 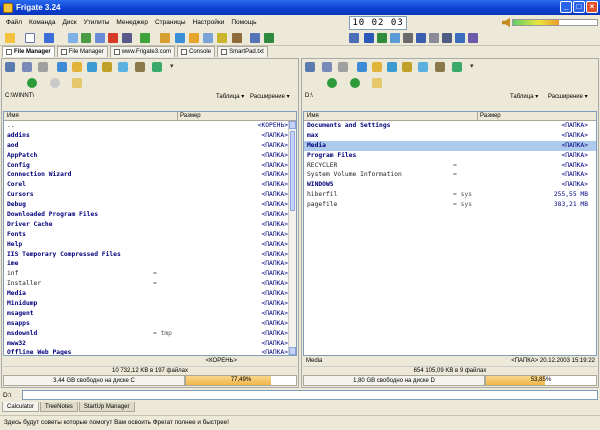 I want to click on right-sort-mode: Расширение ▾, so click(x=568, y=96).